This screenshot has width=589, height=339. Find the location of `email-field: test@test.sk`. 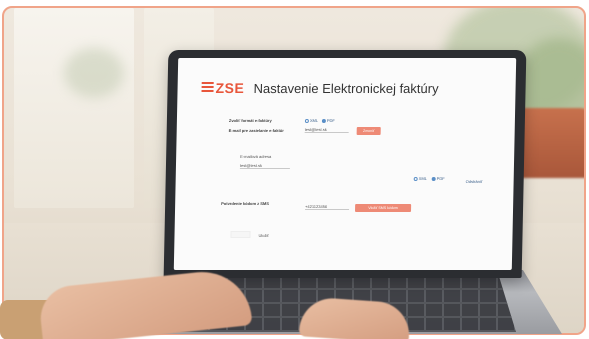

email-field: test@test.sk is located at coordinates (326, 129).